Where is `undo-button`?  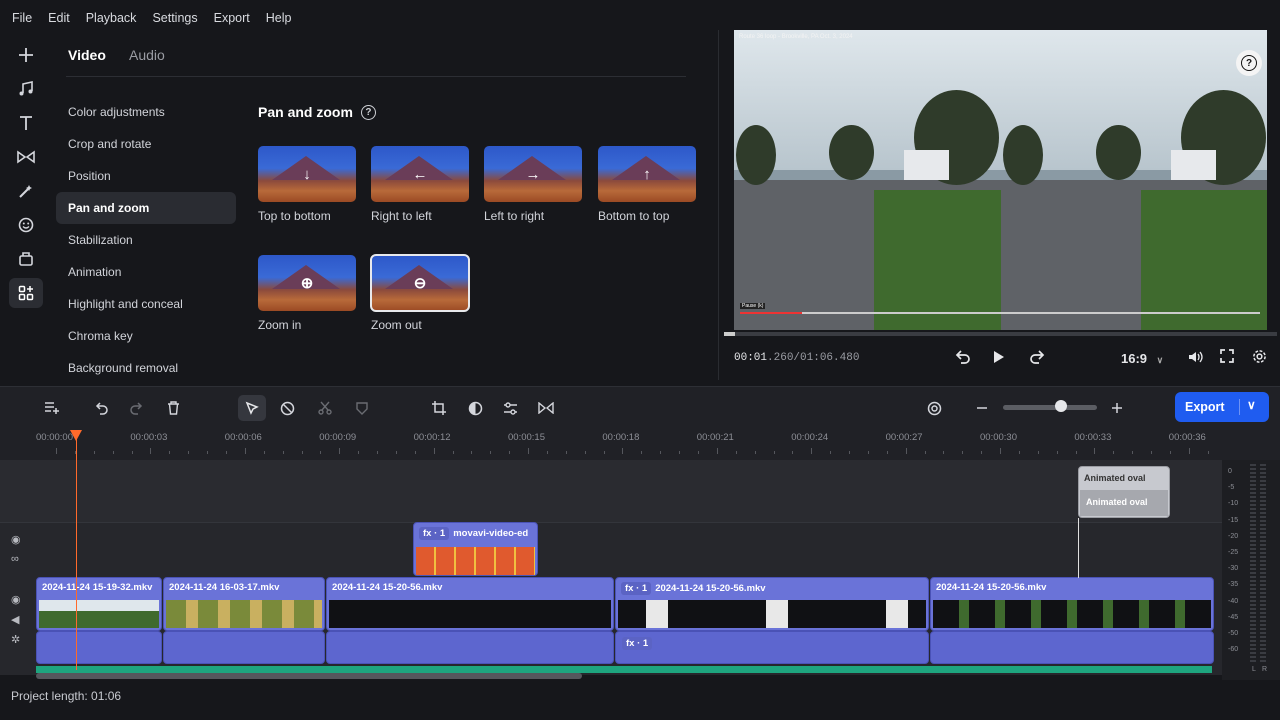 undo-button is located at coordinates (101, 408).